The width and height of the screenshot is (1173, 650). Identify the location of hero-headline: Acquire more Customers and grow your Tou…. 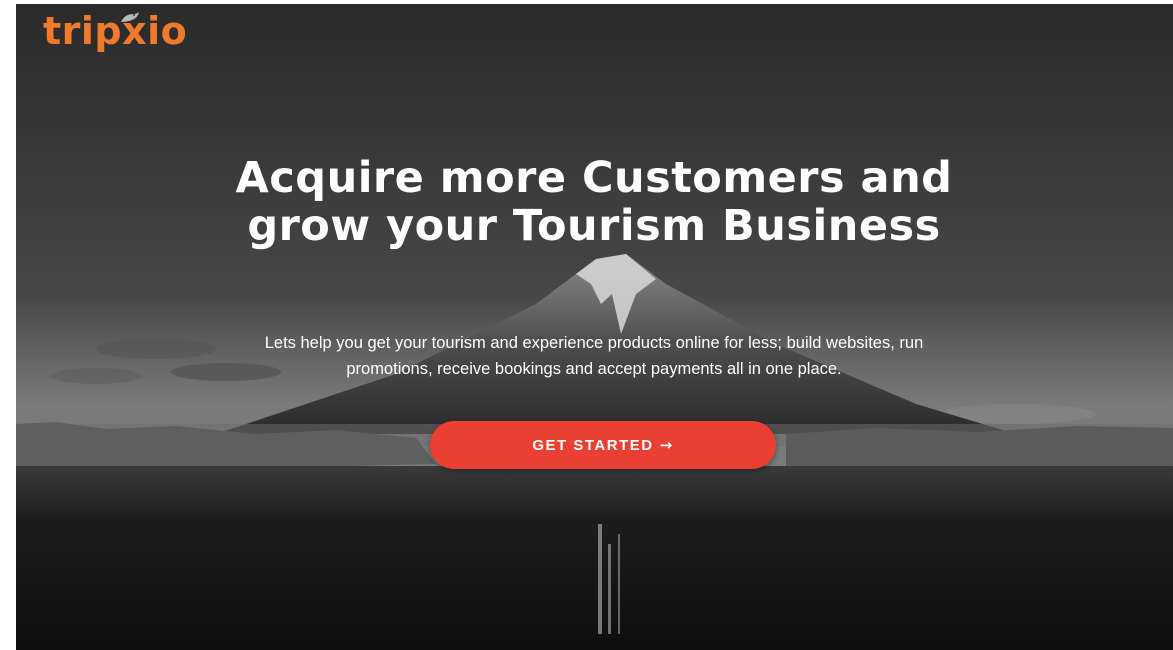
(594, 202).